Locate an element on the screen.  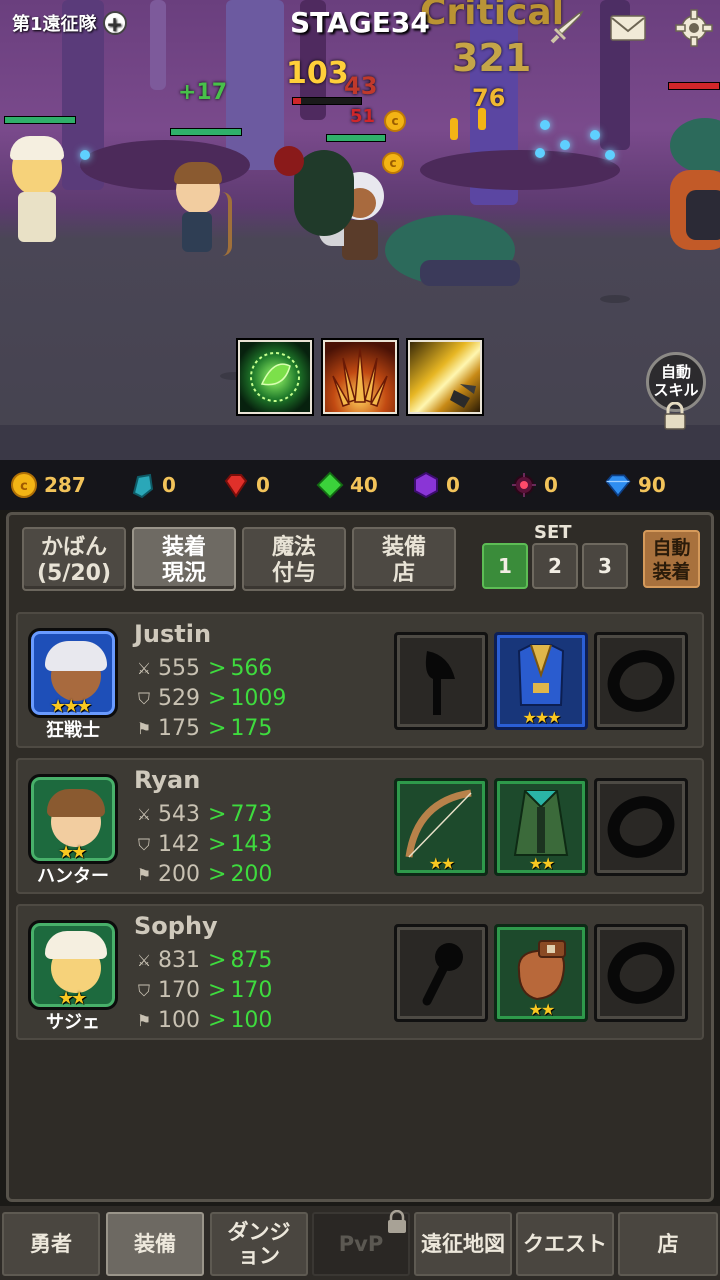
blue-stone-counter: 0 is located at coordinates (152, 485).